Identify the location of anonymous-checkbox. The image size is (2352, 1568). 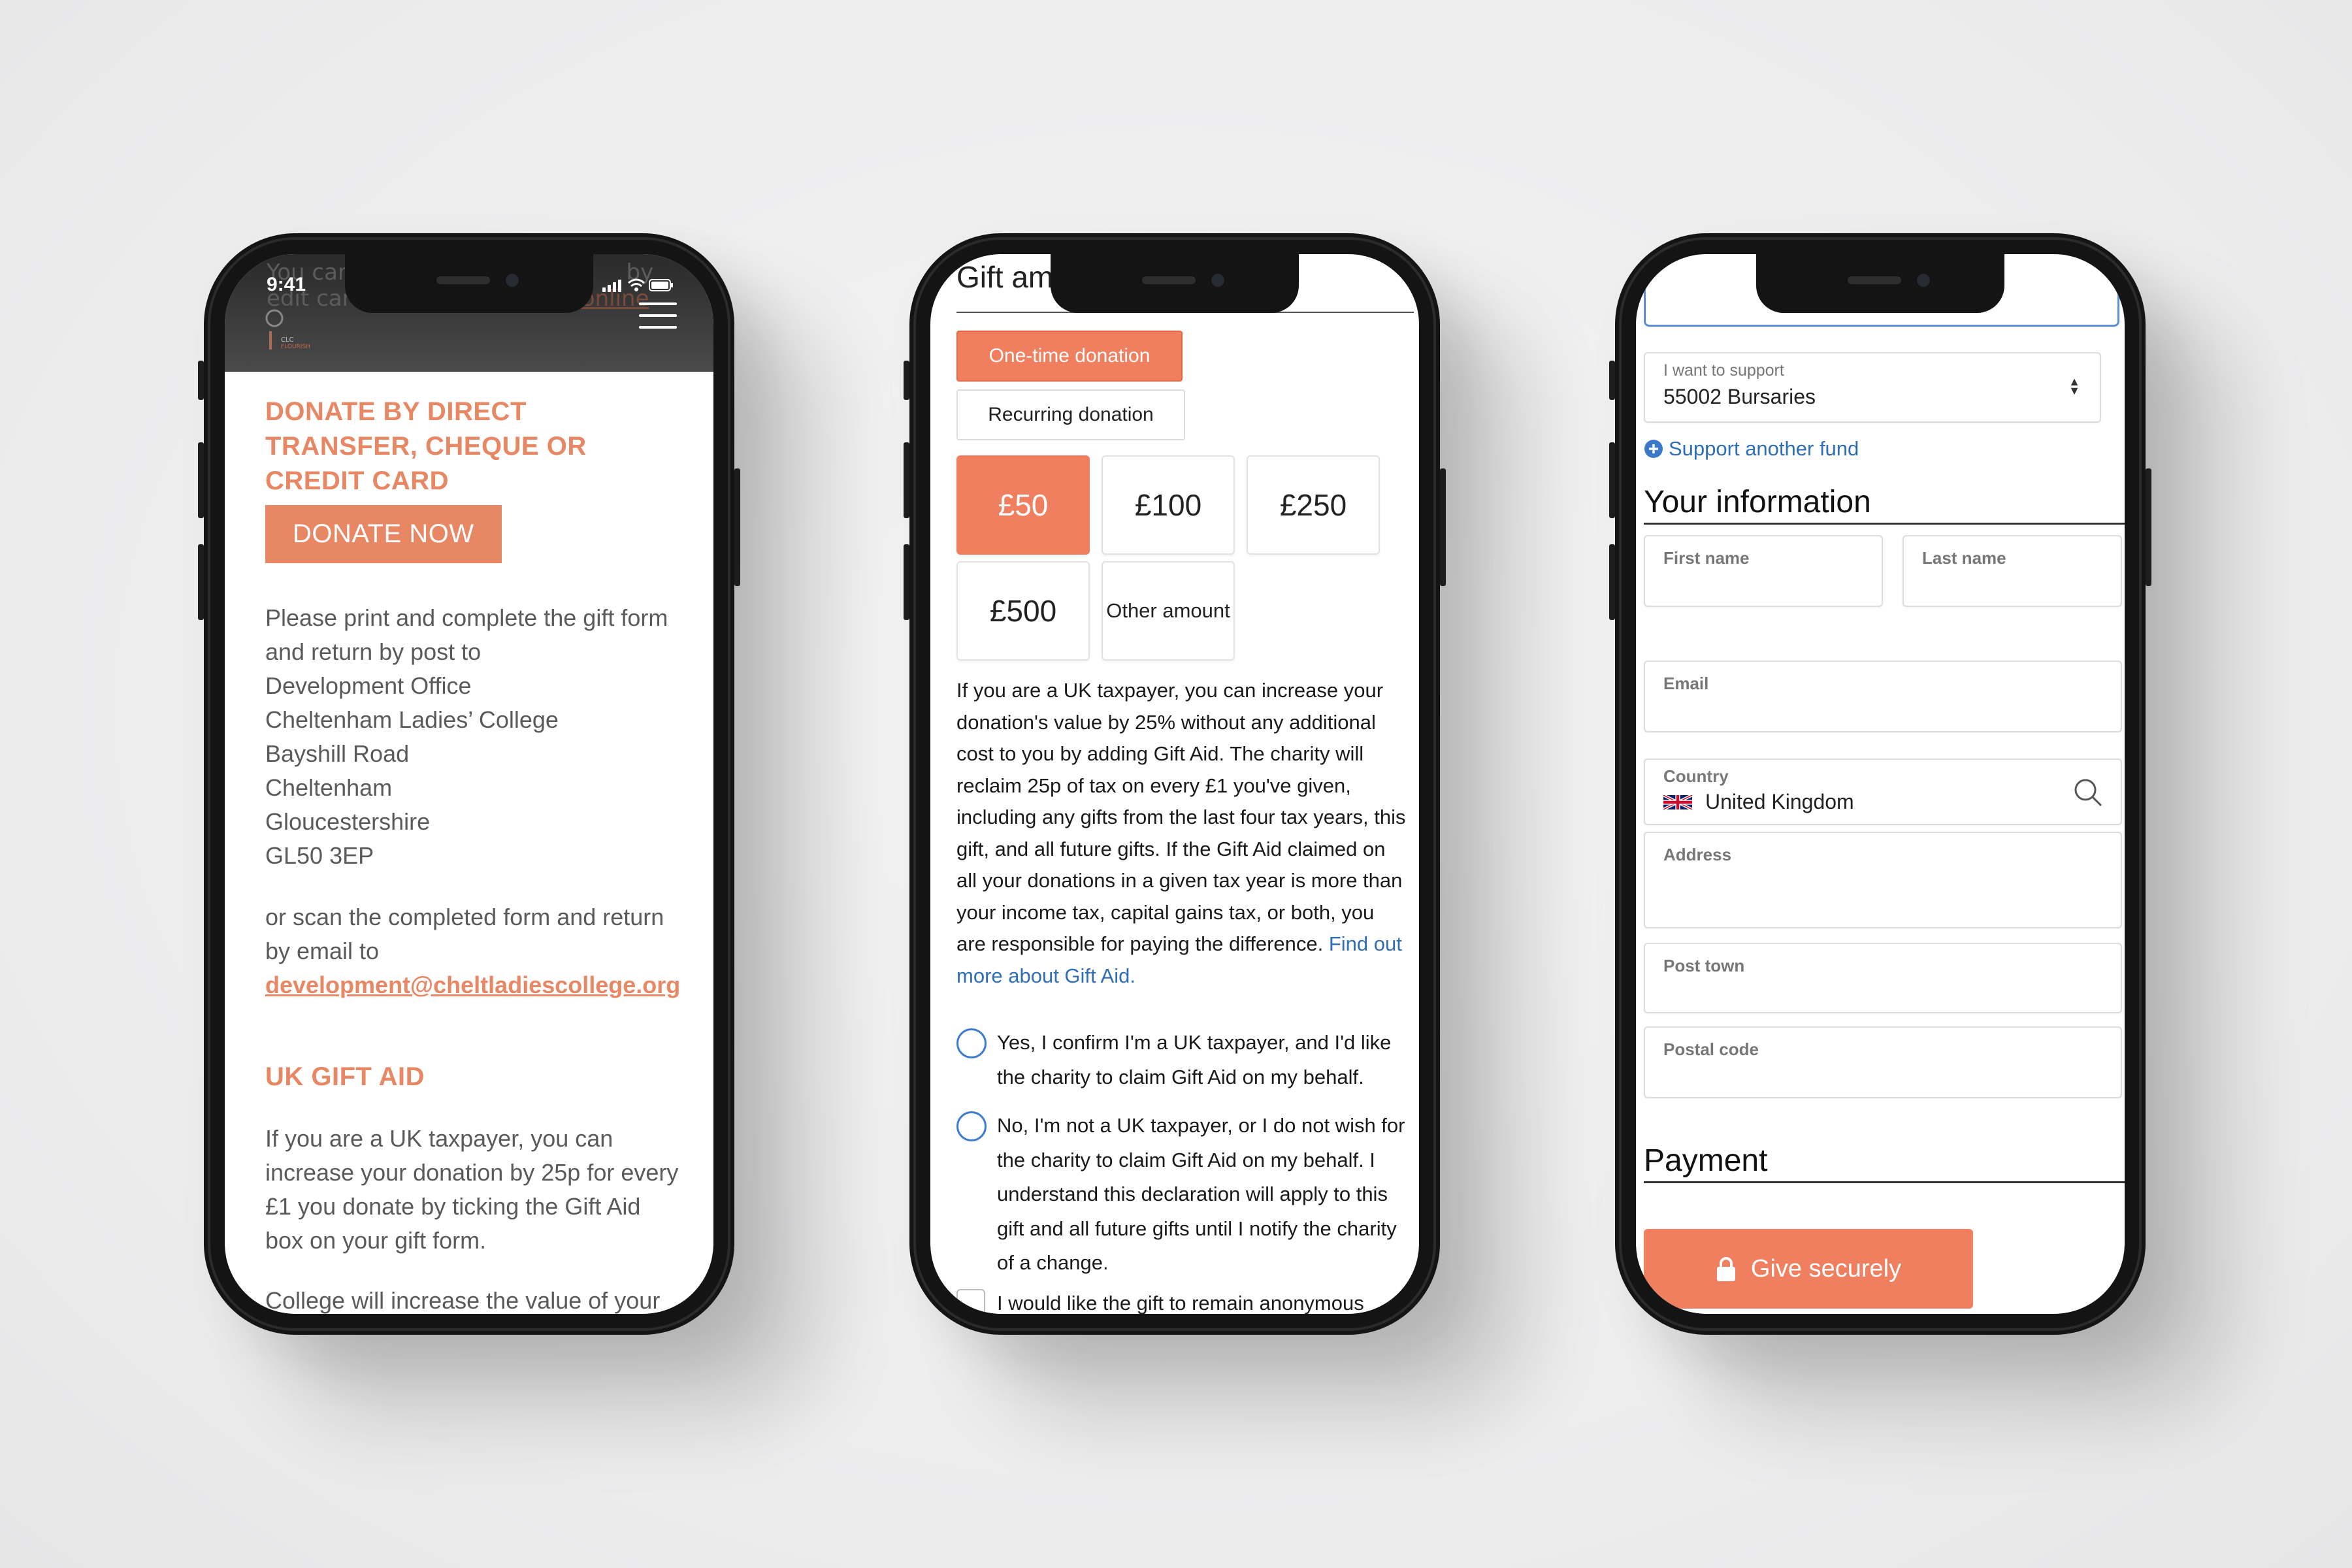
(970, 1301).